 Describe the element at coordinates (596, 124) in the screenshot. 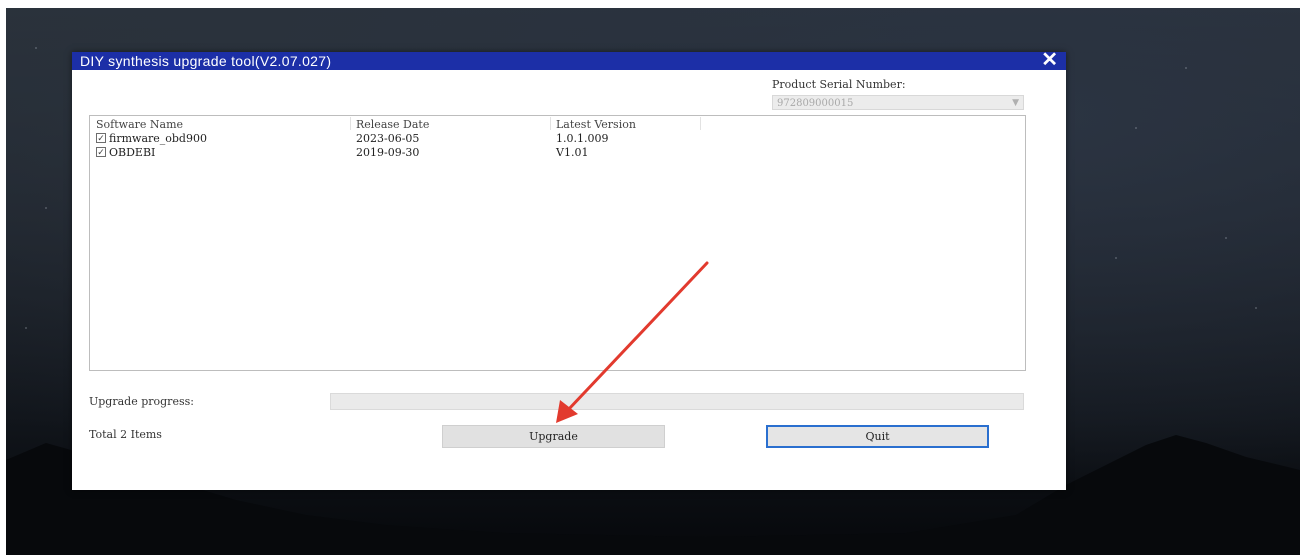

I see `column-header-latest-version: Latest Version` at that location.